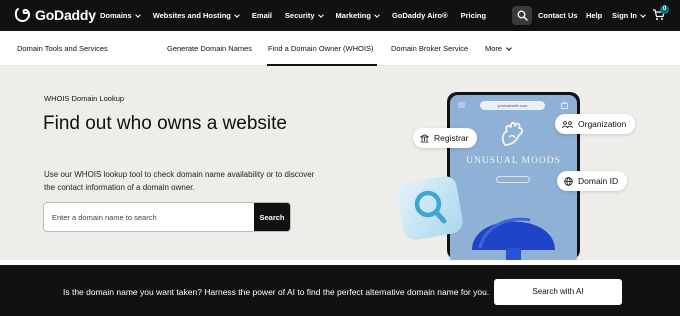  I want to click on nav-item-marketing: Marketing, so click(357, 15).